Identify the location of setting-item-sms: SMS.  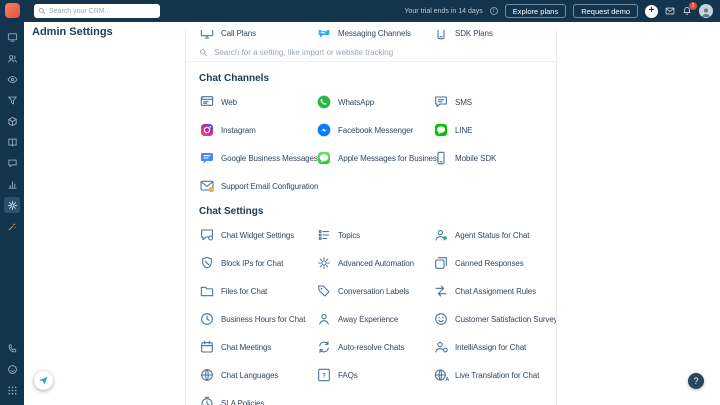
(488, 102).